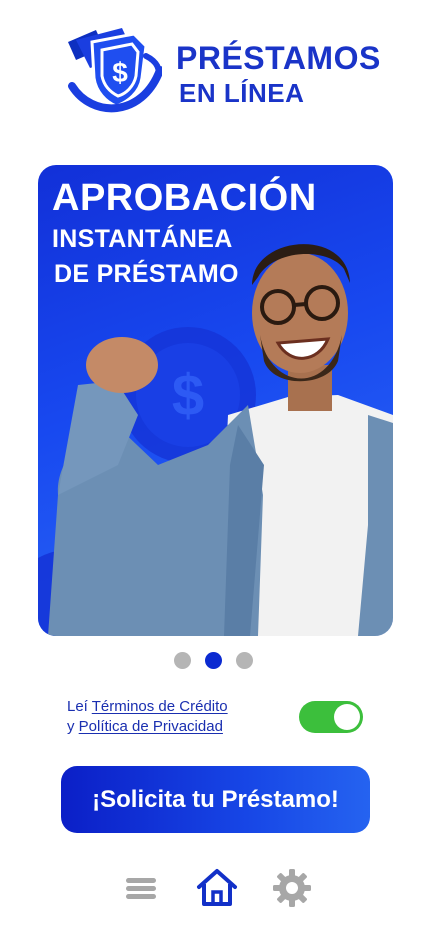  I want to click on nav-menu, so click(142, 888).